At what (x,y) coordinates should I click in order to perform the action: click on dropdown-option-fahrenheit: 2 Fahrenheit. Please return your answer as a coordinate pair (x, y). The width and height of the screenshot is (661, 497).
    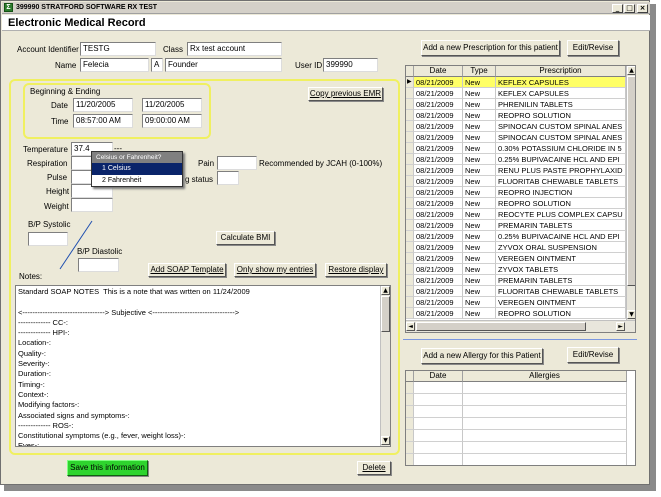
    Looking at the image, I should click on (137, 181).